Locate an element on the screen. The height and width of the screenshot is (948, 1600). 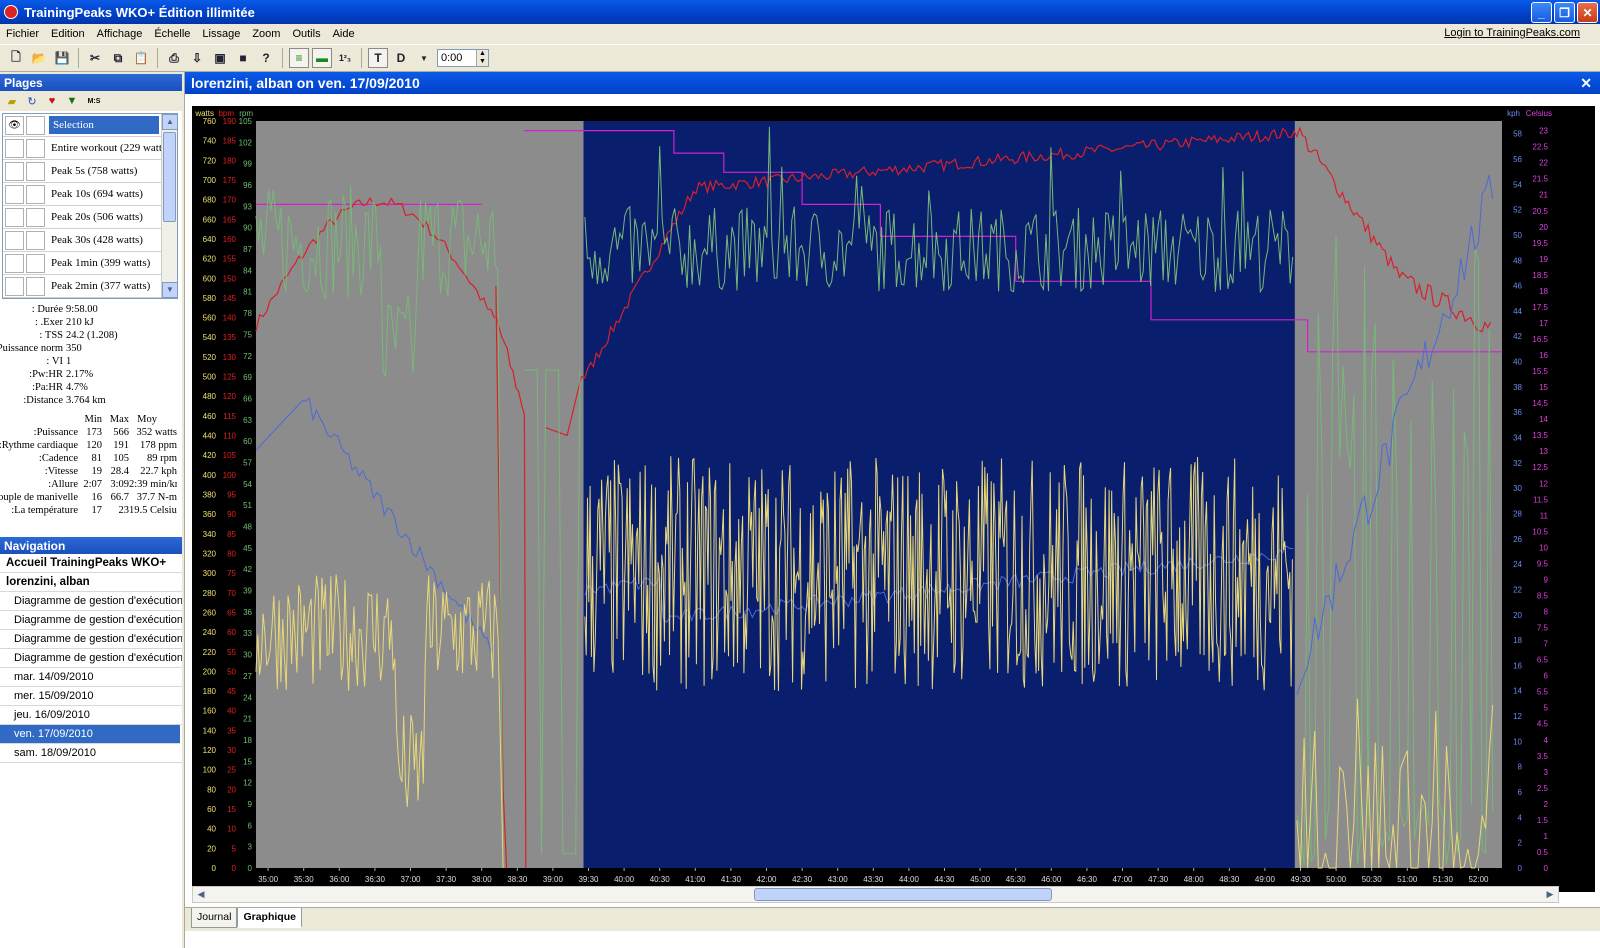
nav-item: sam. 18/09/2010 is located at coordinates (91, 753).